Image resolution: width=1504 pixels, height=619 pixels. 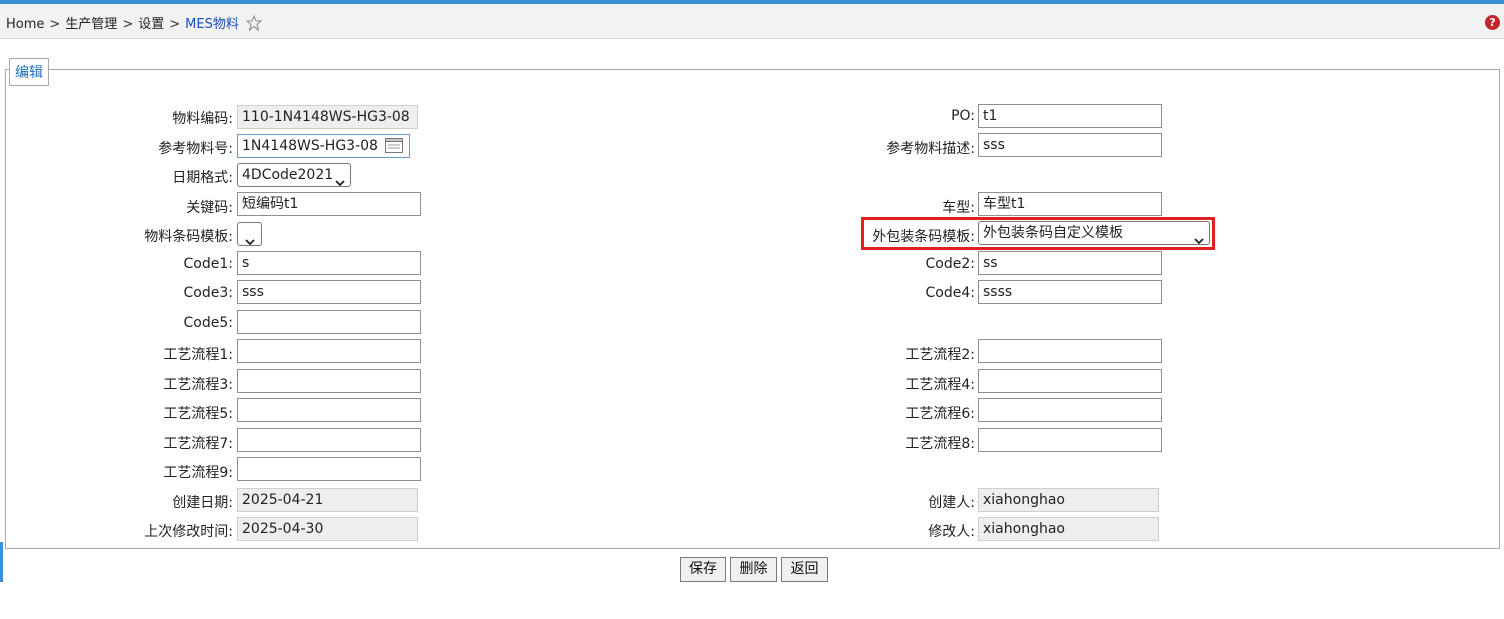 What do you see at coordinates (940, 355) in the screenshot?
I see `process2-label: 工艺流程2:` at bounding box center [940, 355].